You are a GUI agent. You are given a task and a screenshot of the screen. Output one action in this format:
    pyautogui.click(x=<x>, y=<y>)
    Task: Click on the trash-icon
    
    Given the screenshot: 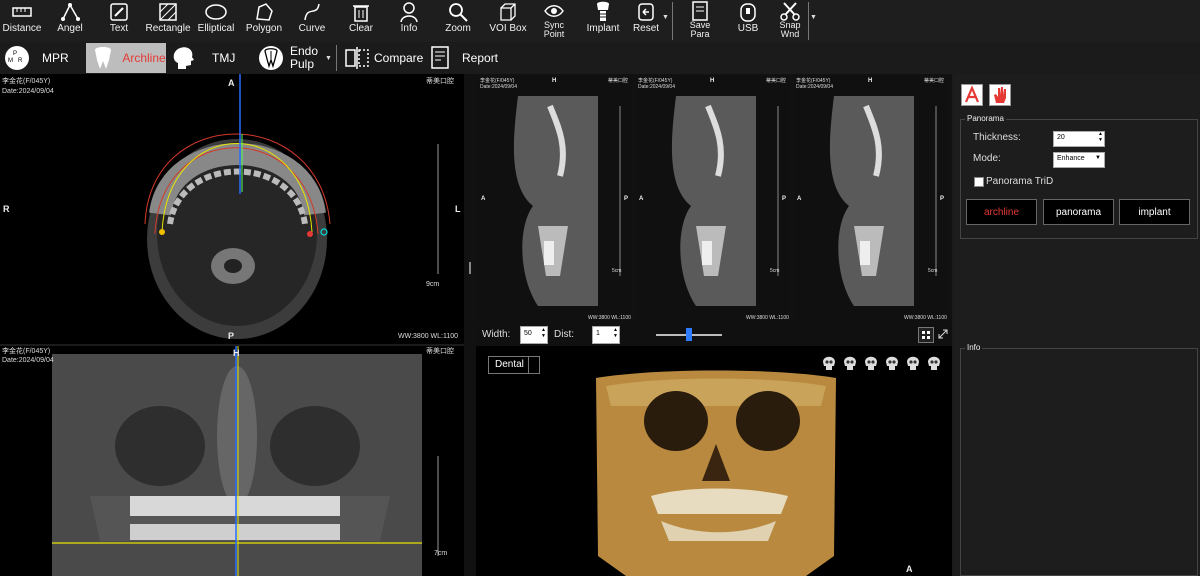 What is the action you would take?
    pyautogui.click(x=361, y=13)
    